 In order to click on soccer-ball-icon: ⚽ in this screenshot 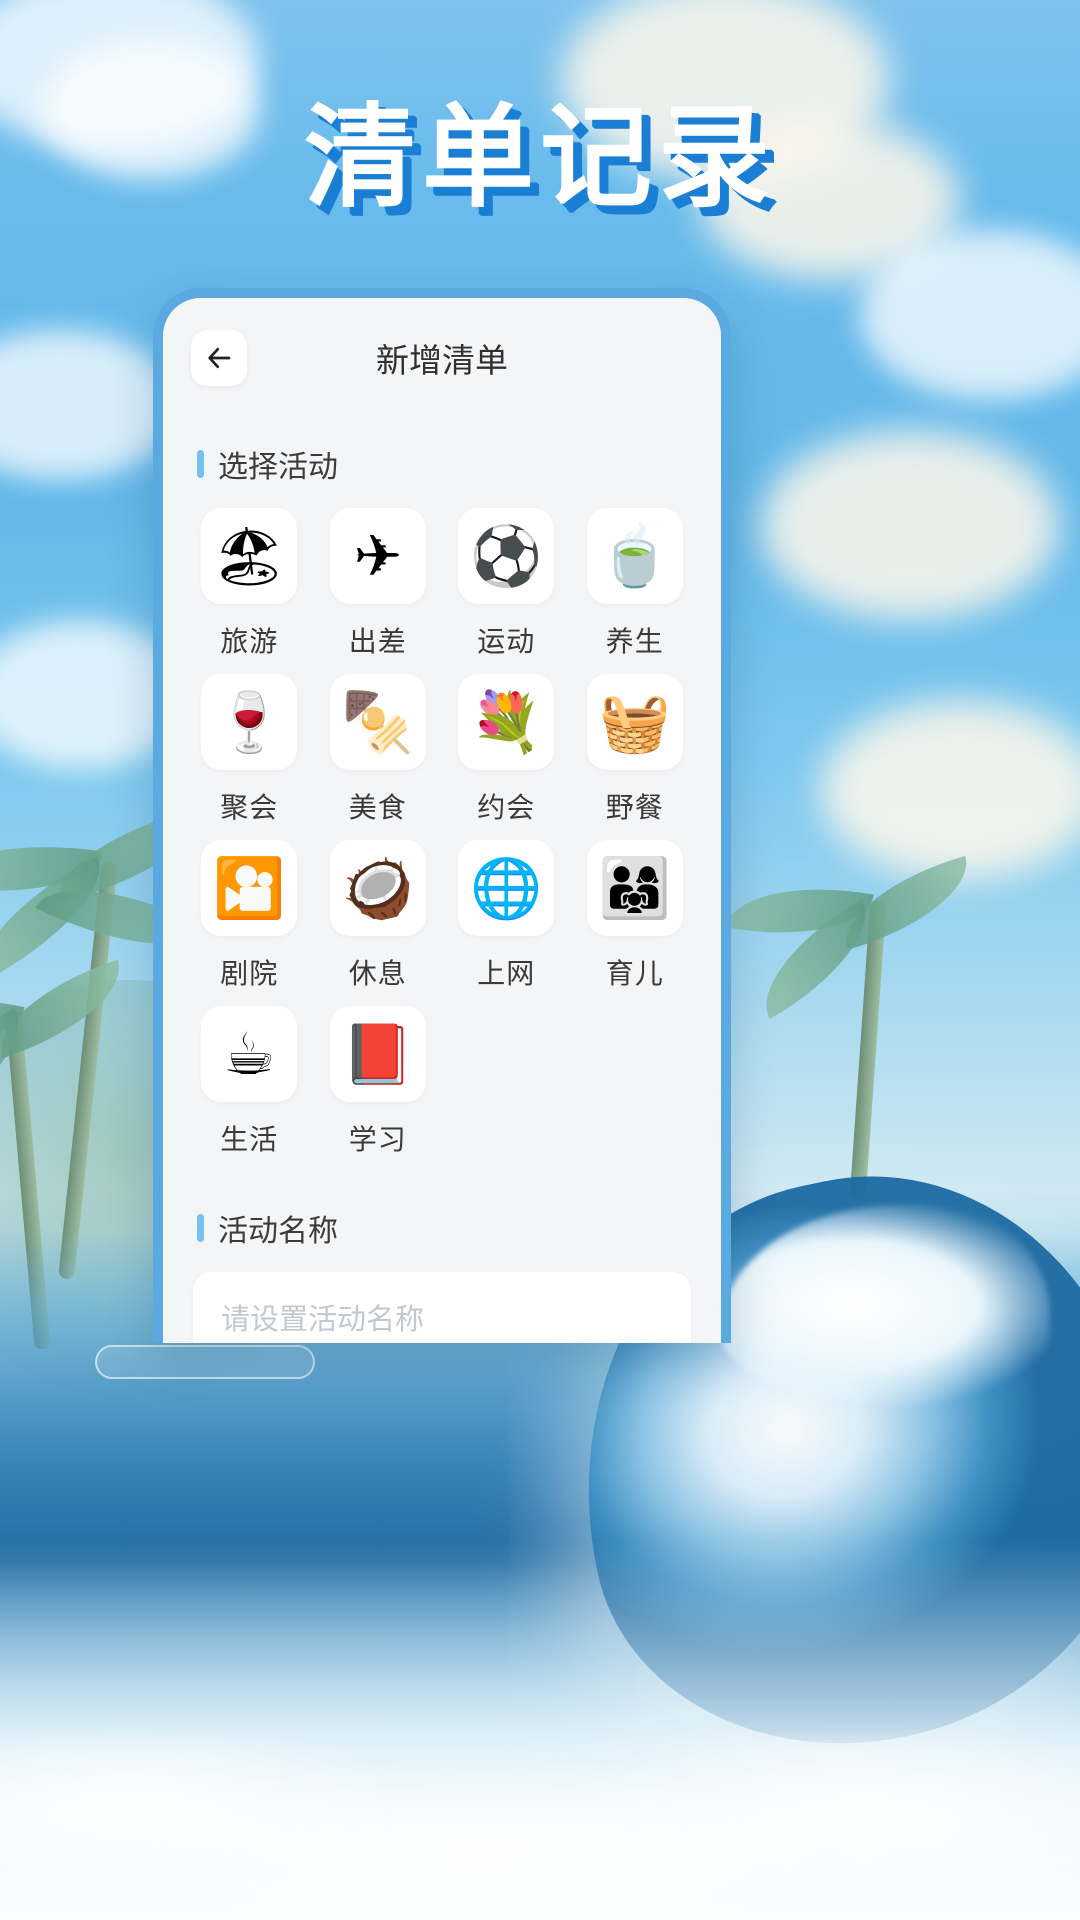, I will do `click(506, 556)`.